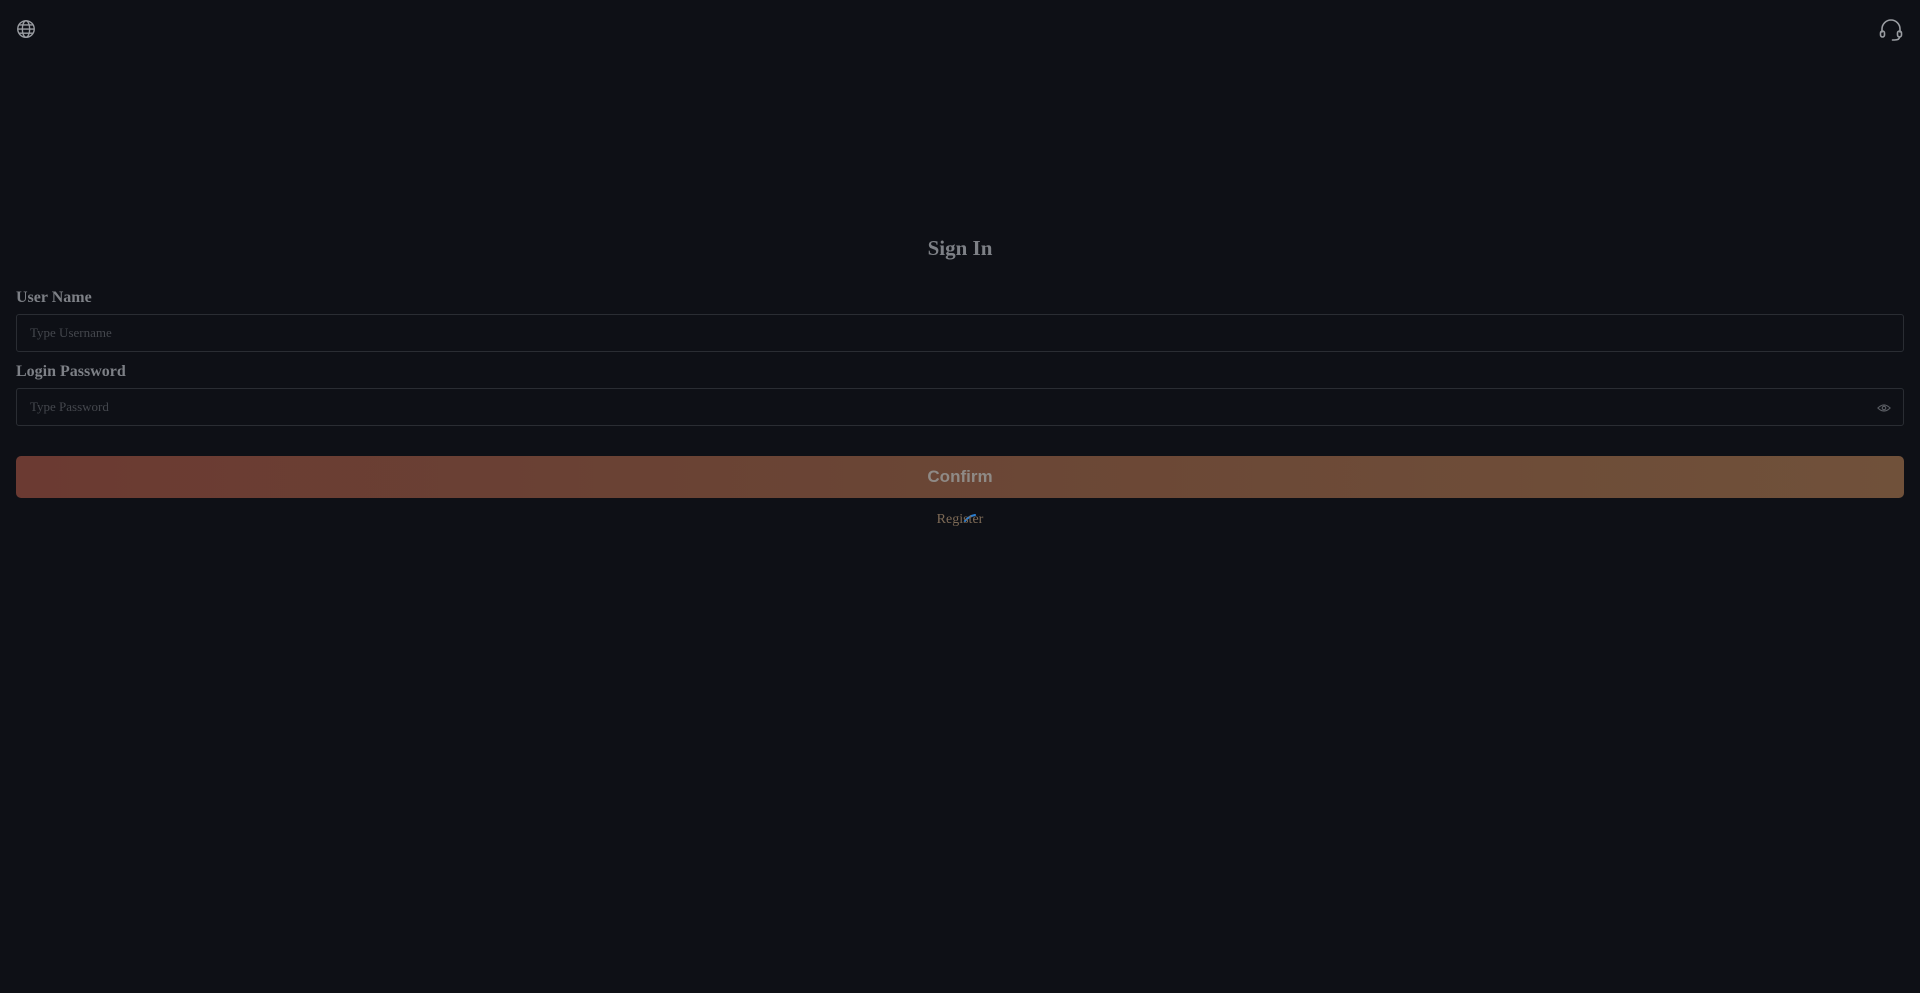  Describe the element at coordinates (71, 371) in the screenshot. I see `password-label: Login Password` at that location.